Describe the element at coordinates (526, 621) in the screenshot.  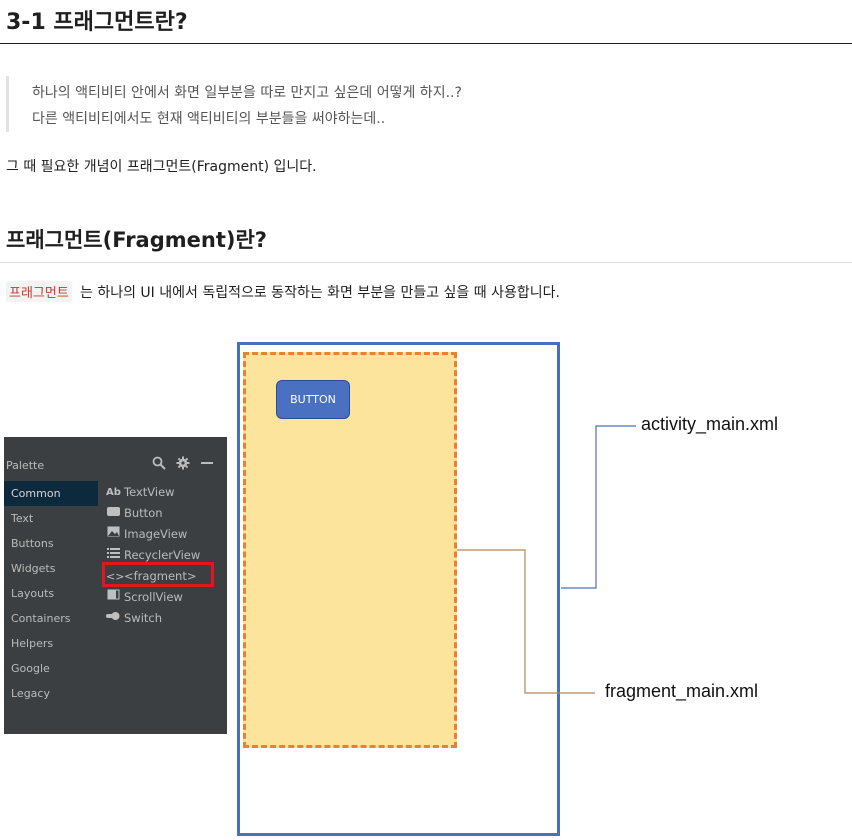
I see `fragment-leader-line` at that location.